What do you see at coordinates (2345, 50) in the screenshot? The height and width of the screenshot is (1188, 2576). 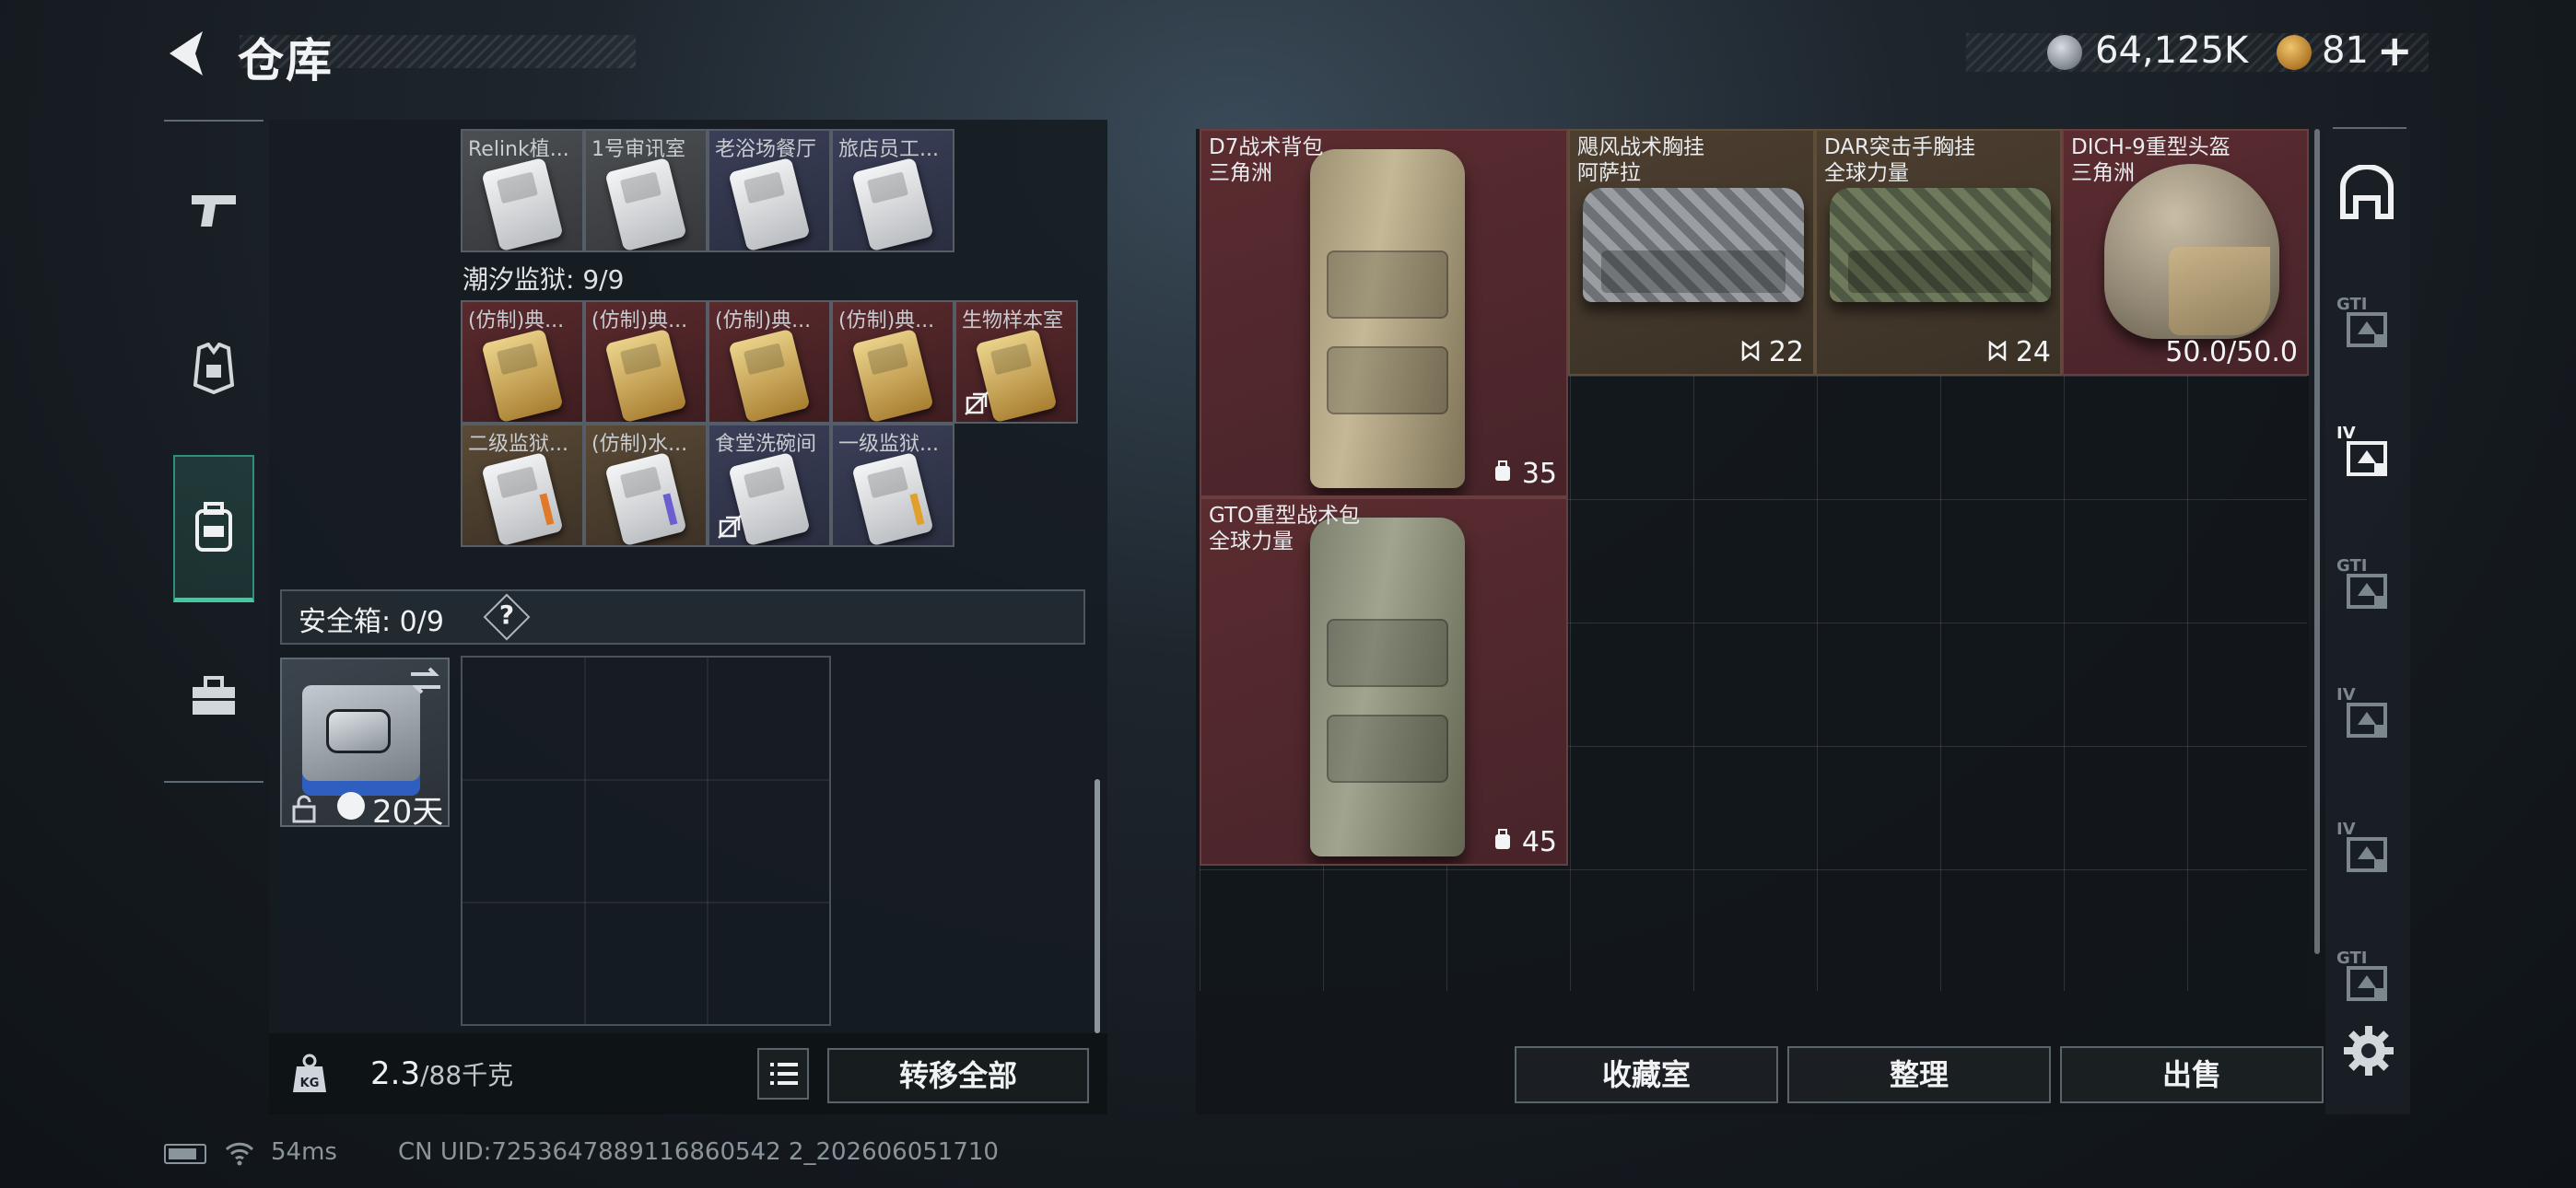 I see `gold-currency-value: 81` at bounding box center [2345, 50].